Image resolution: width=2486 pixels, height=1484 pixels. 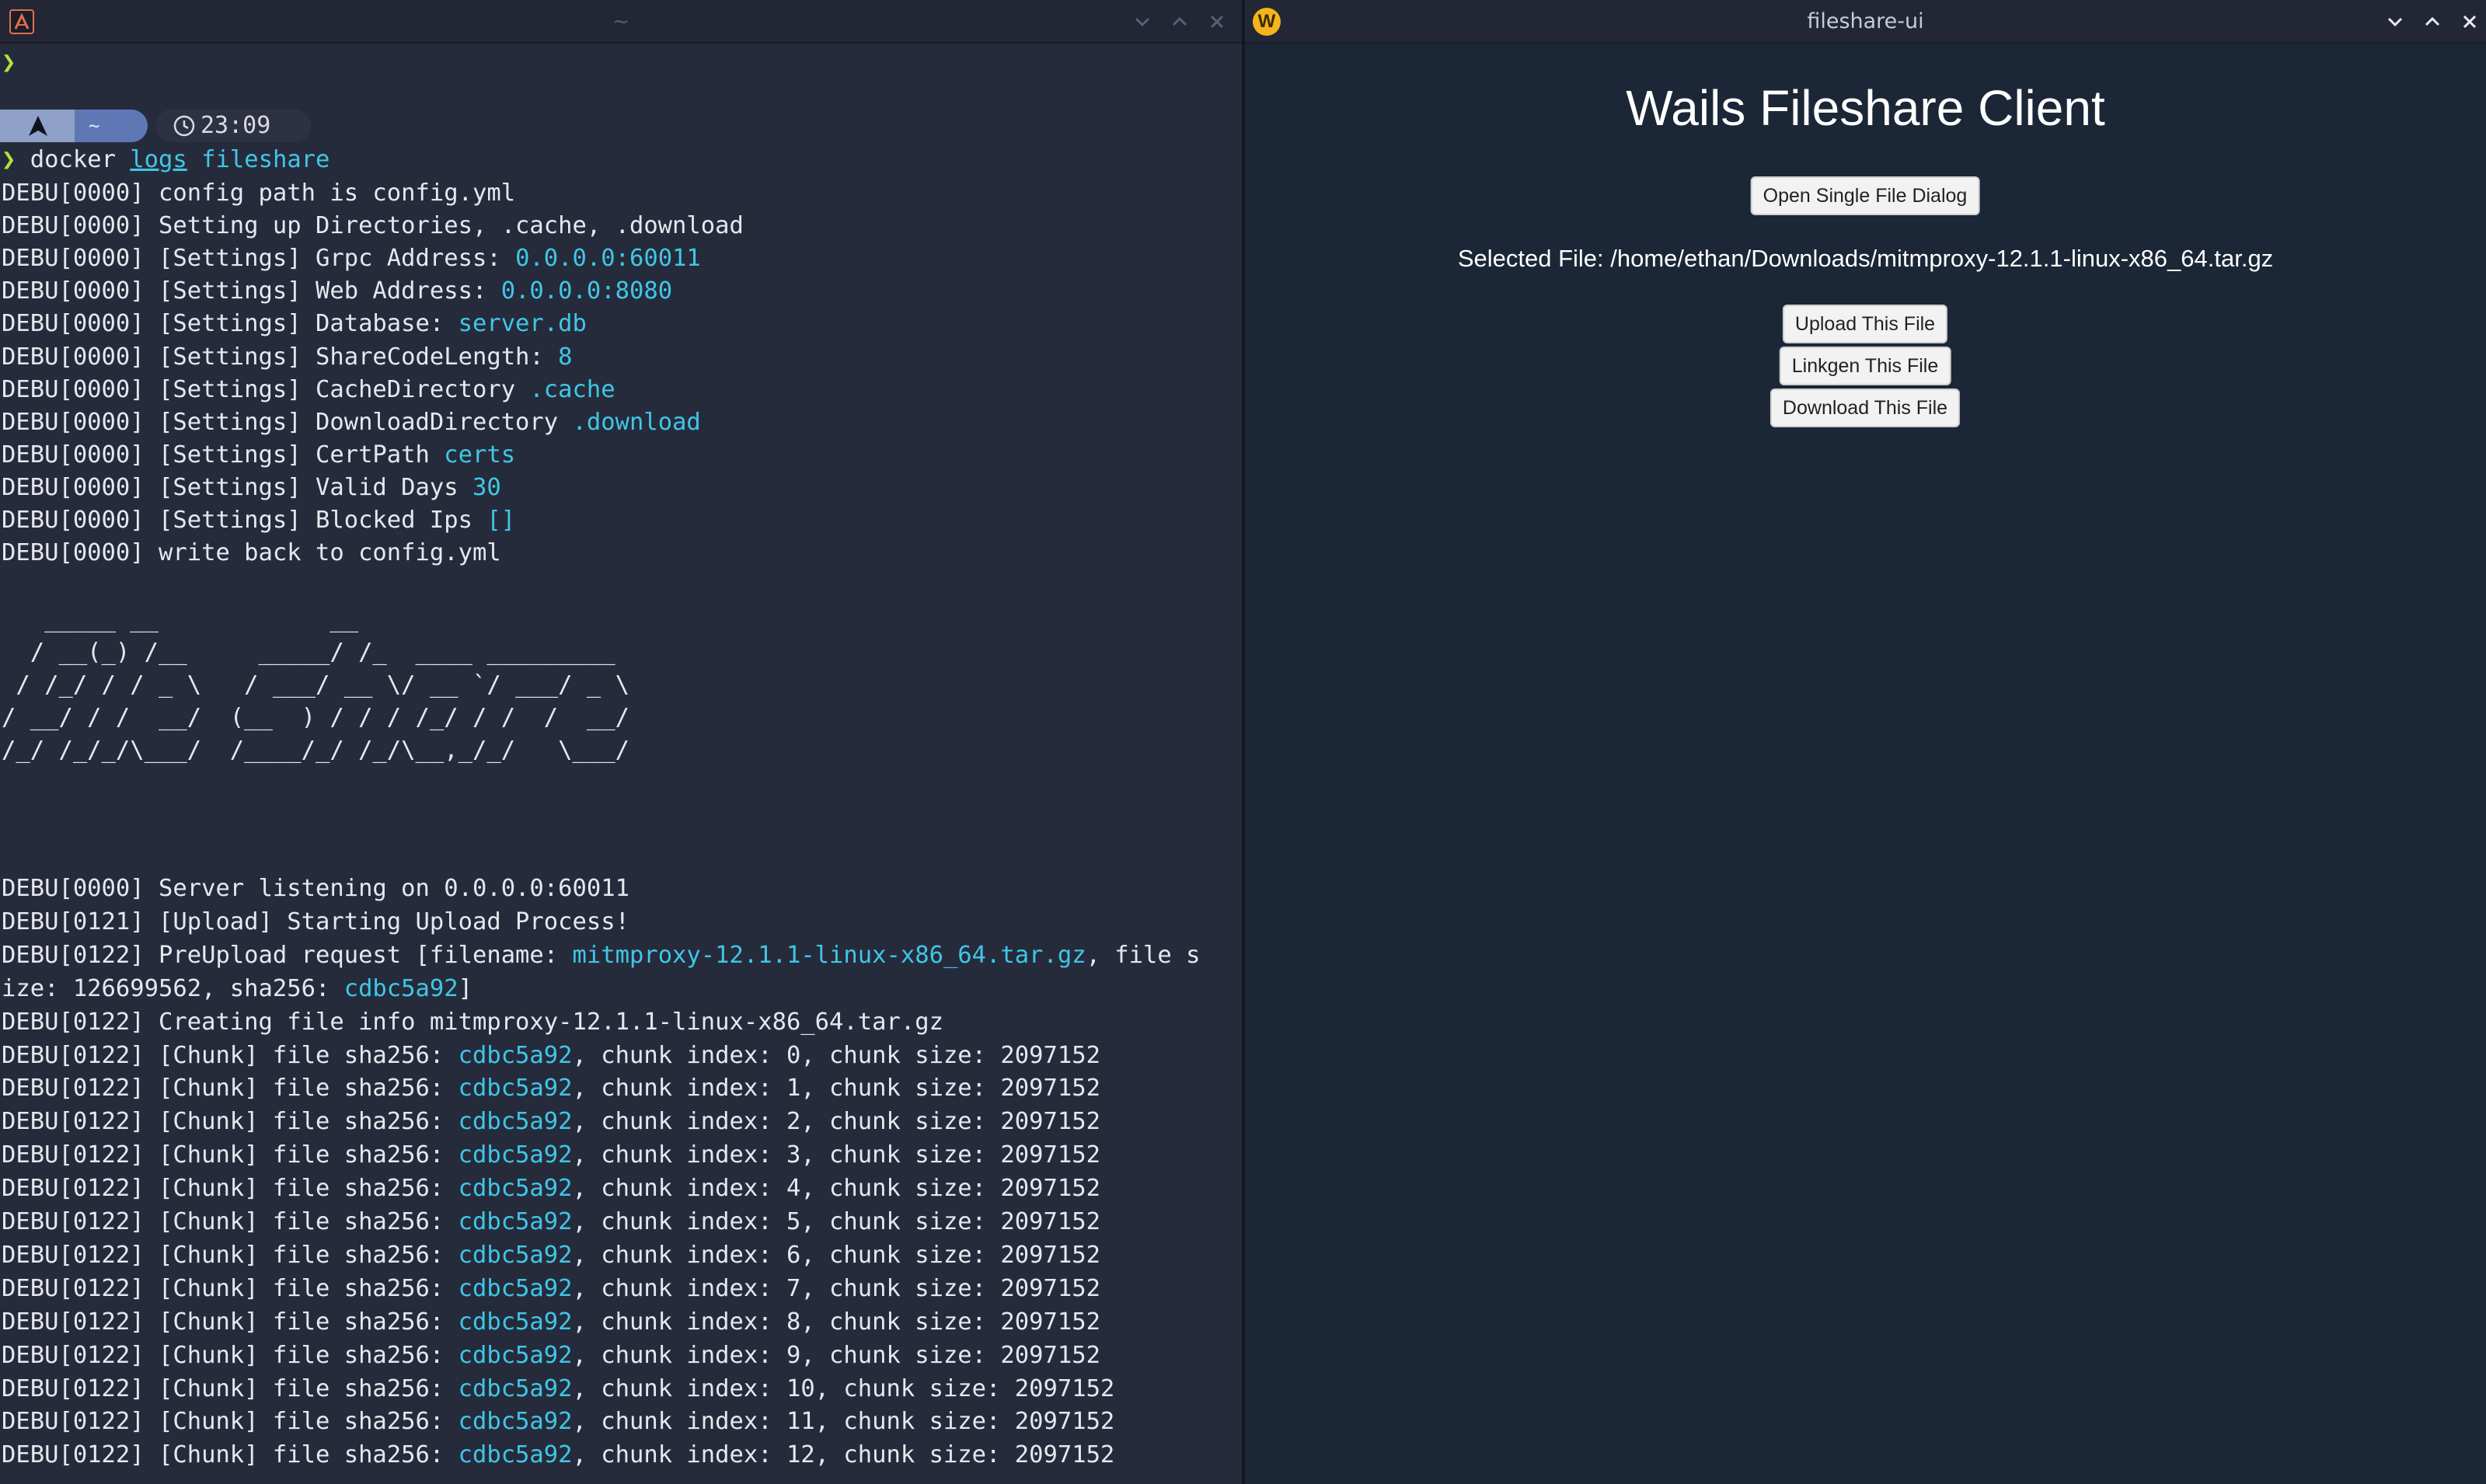 I want to click on log-text: DEBU[0000] write back to config.yml, so click(x=251, y=553).